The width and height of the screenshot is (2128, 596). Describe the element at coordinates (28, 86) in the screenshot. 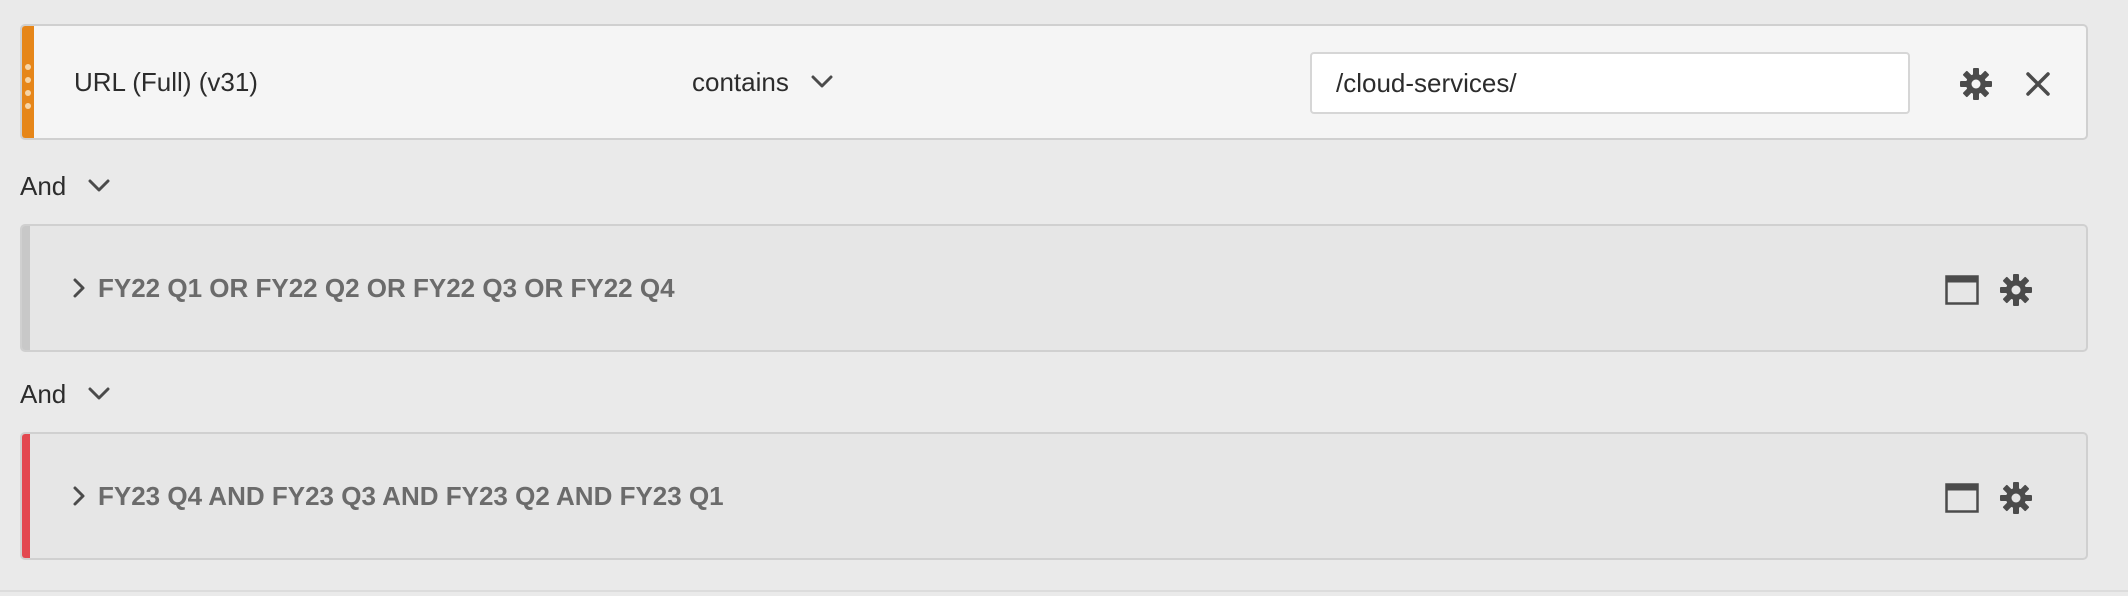

I see `drag-dots-icon` at that location.